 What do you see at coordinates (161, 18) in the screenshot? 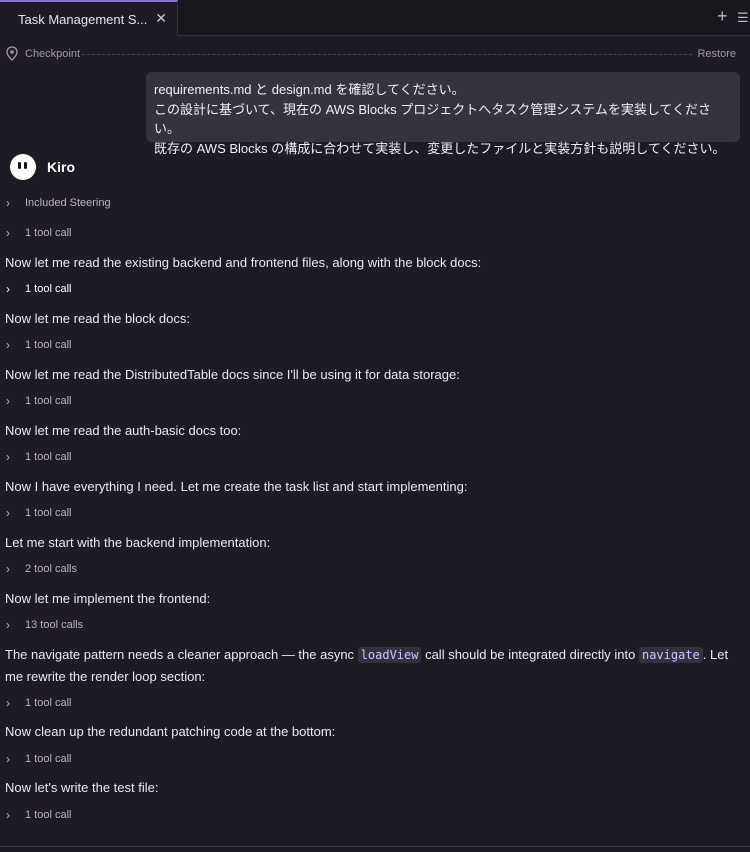
I see `close-icon: ✕` at bounding box center [161, 18].